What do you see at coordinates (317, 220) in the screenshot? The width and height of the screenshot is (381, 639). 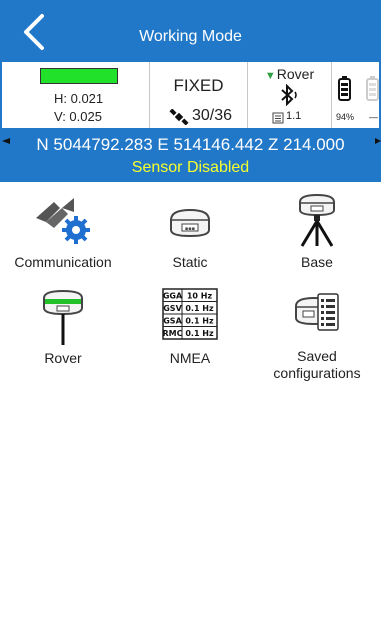 I see `base-tripod-icon` at bounding box center [317, 220].